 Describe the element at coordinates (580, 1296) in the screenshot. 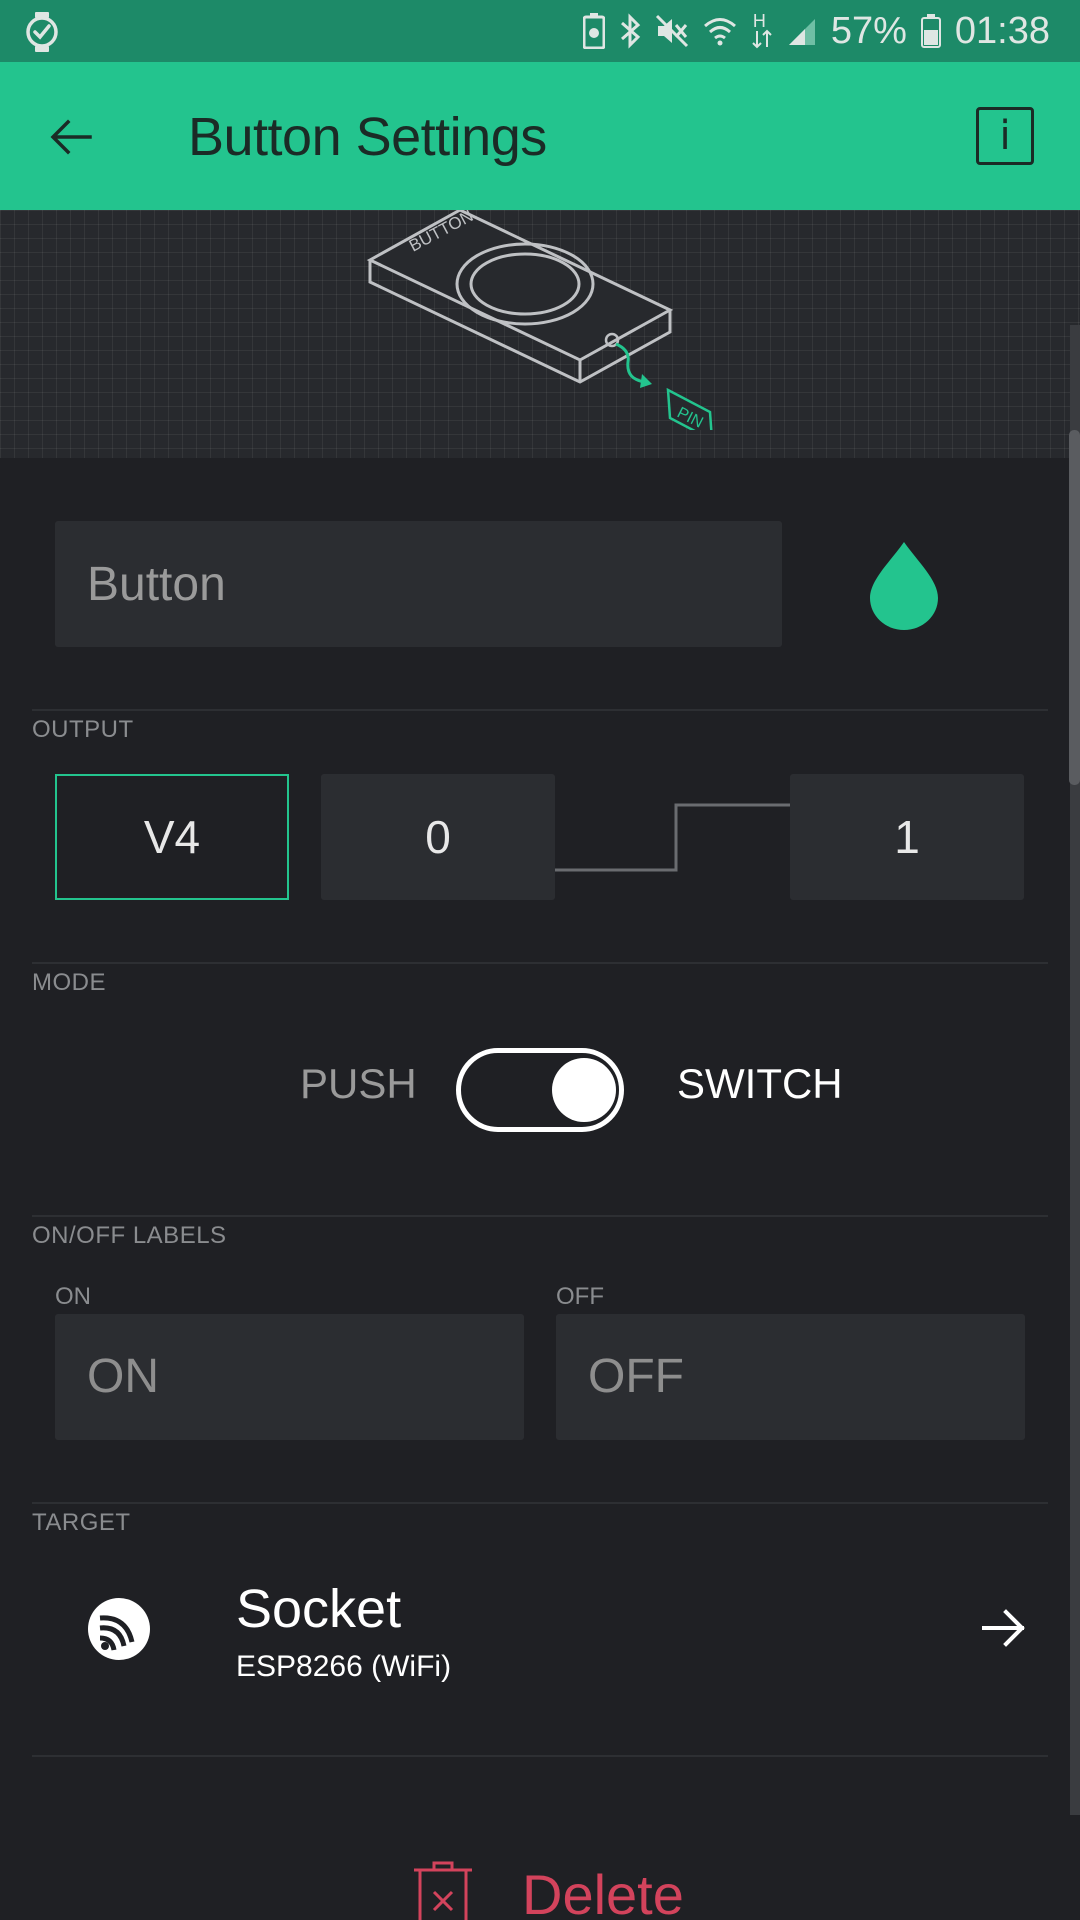

I see `off-caption: OFF` at that location.